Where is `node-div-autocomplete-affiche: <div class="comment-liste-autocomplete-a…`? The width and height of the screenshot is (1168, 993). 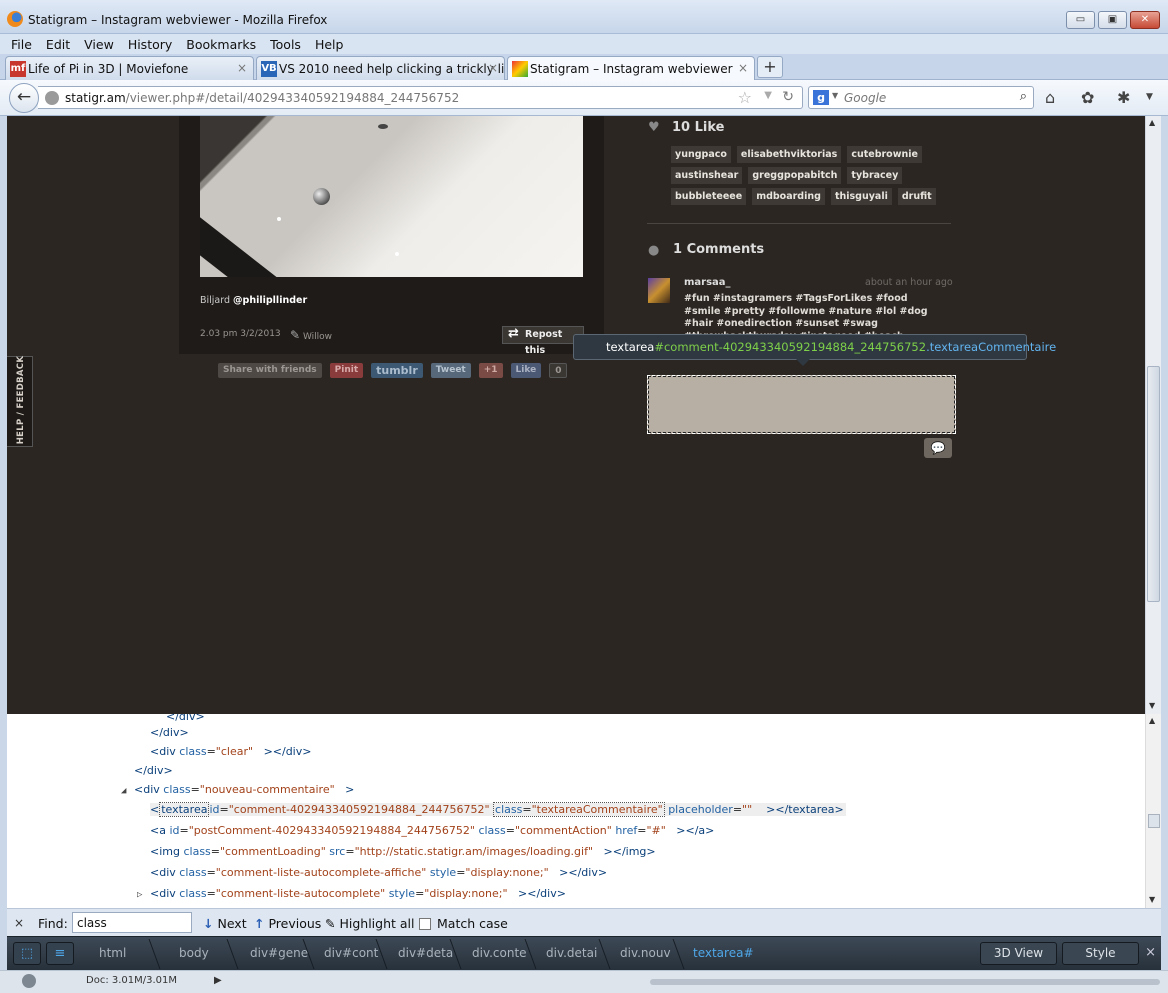
node-div-autocomplete-affiche: <div class="comment-liste-autocomplete-a… is located at coordinates (378, 872).